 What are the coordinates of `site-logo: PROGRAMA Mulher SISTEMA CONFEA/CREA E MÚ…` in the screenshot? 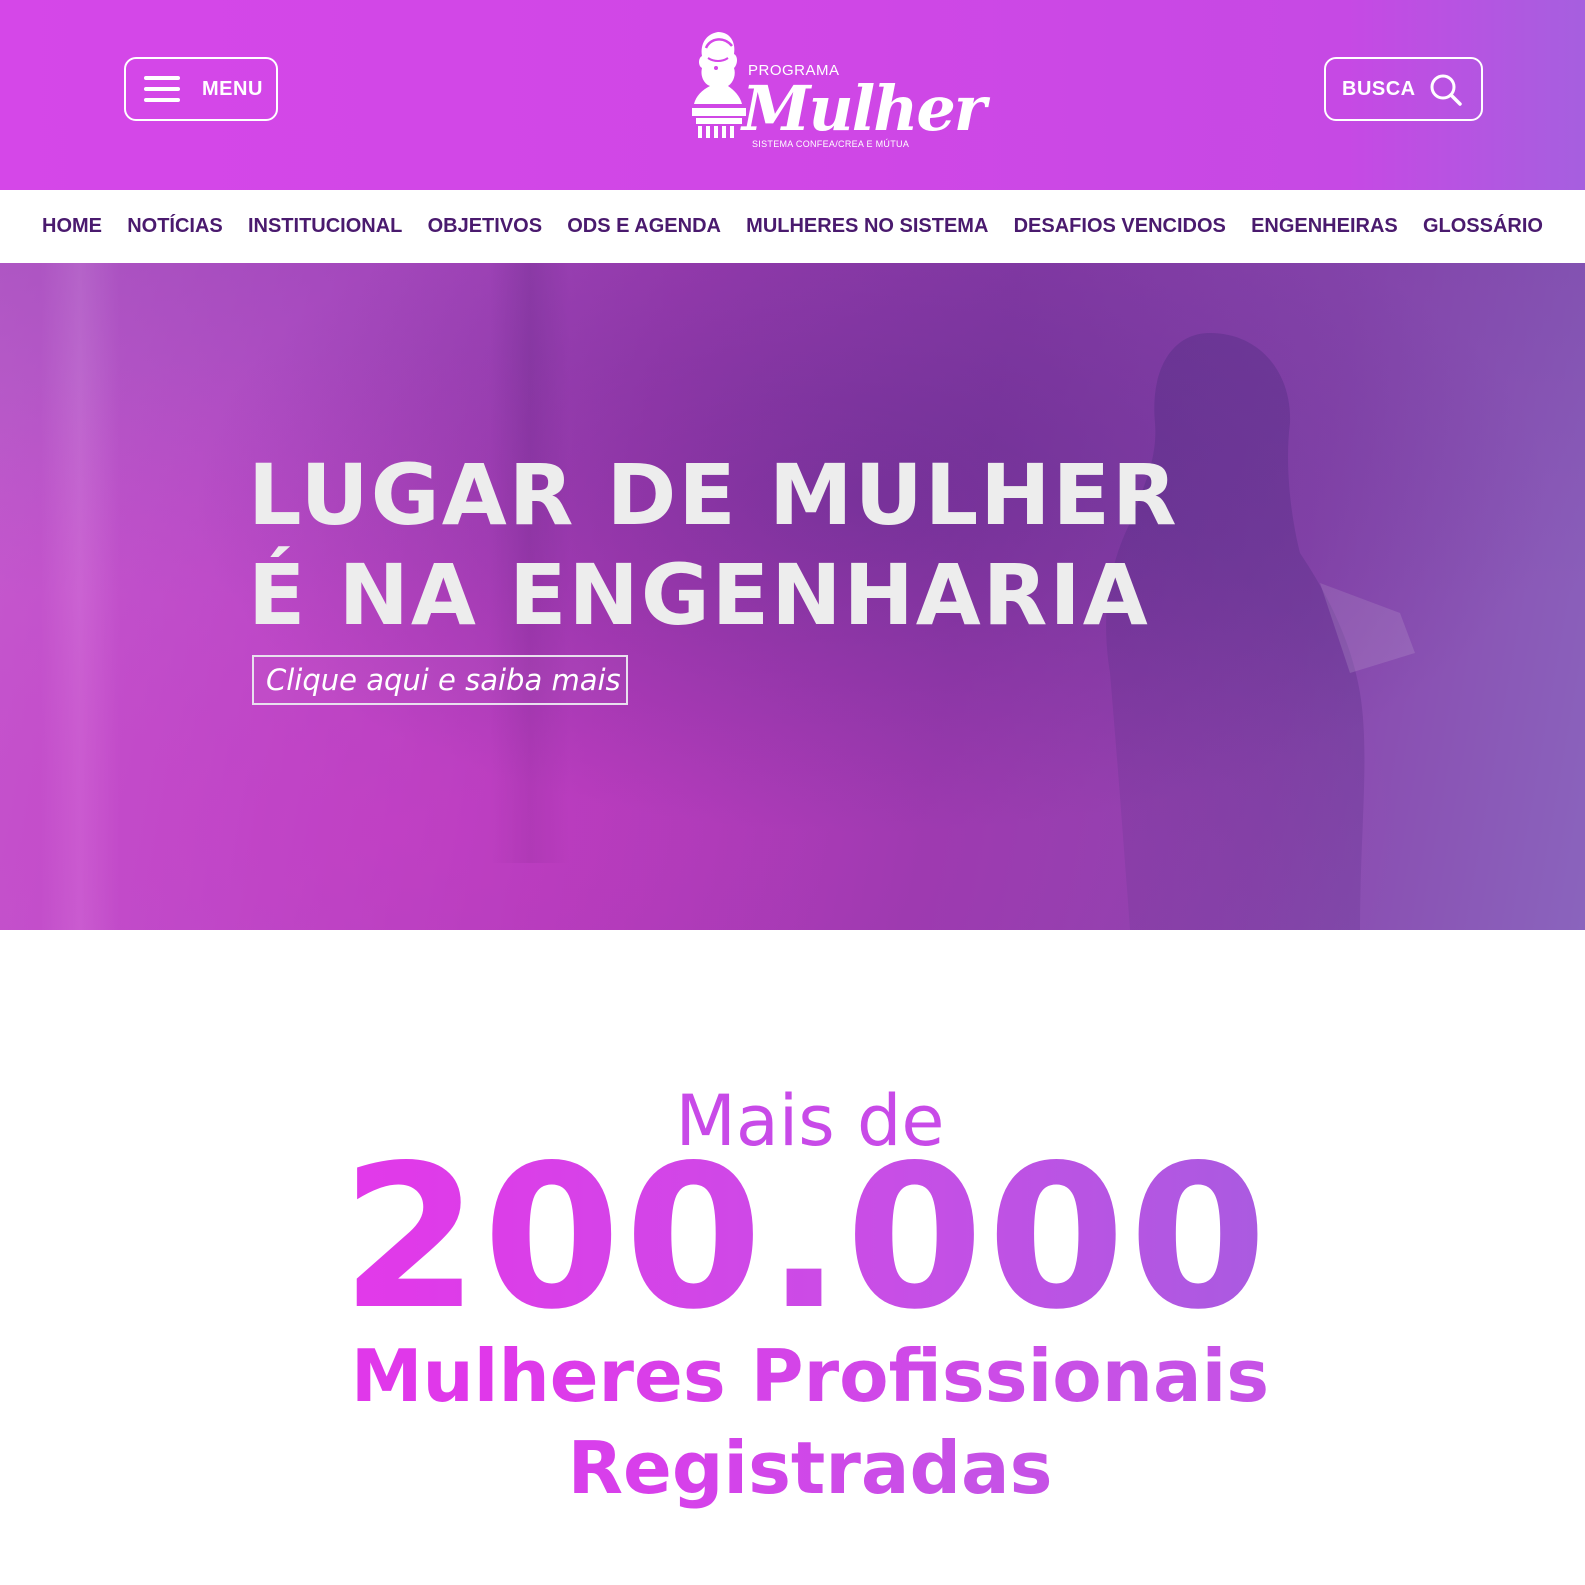 It's located at (837, 90).